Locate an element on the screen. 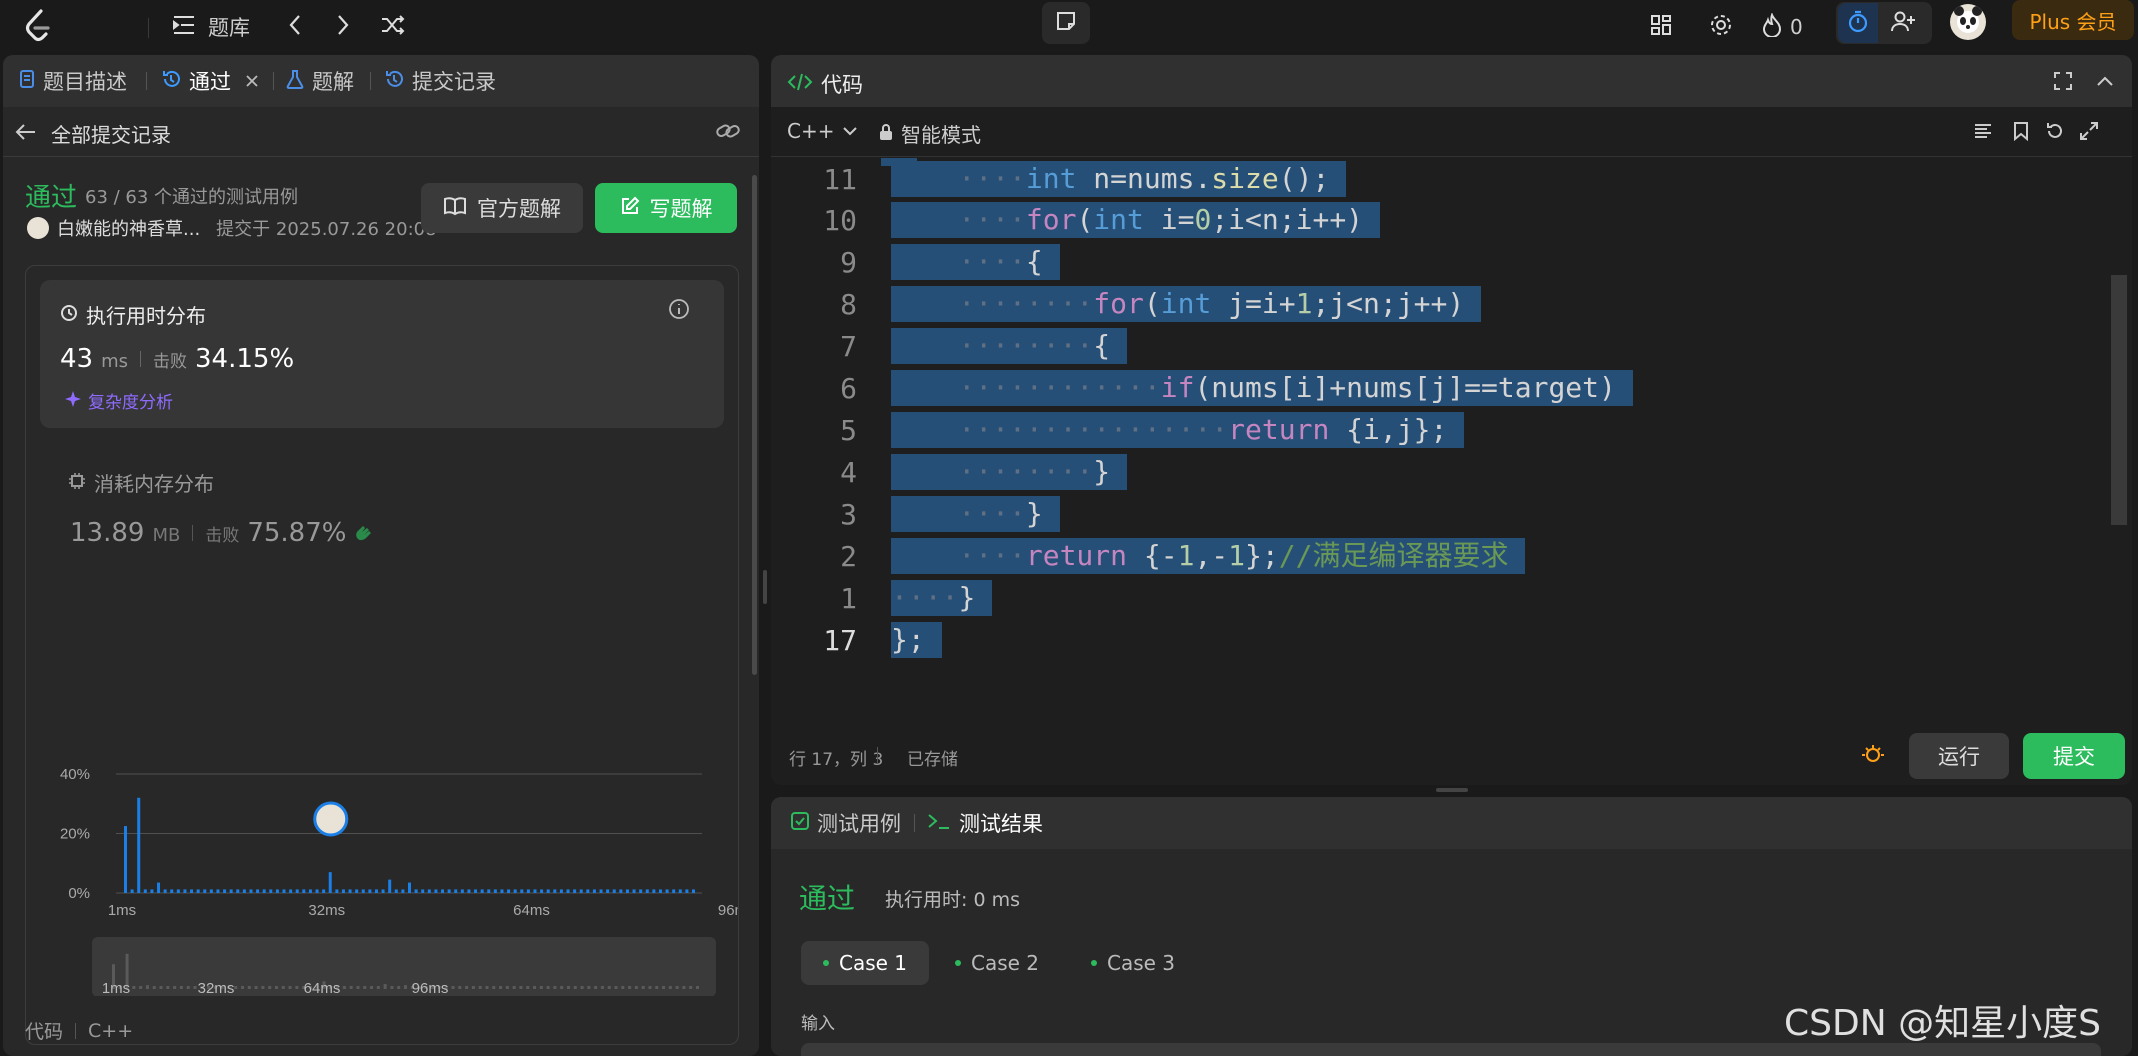  status-accepted: 通过 is located at coordinates (51, 198).